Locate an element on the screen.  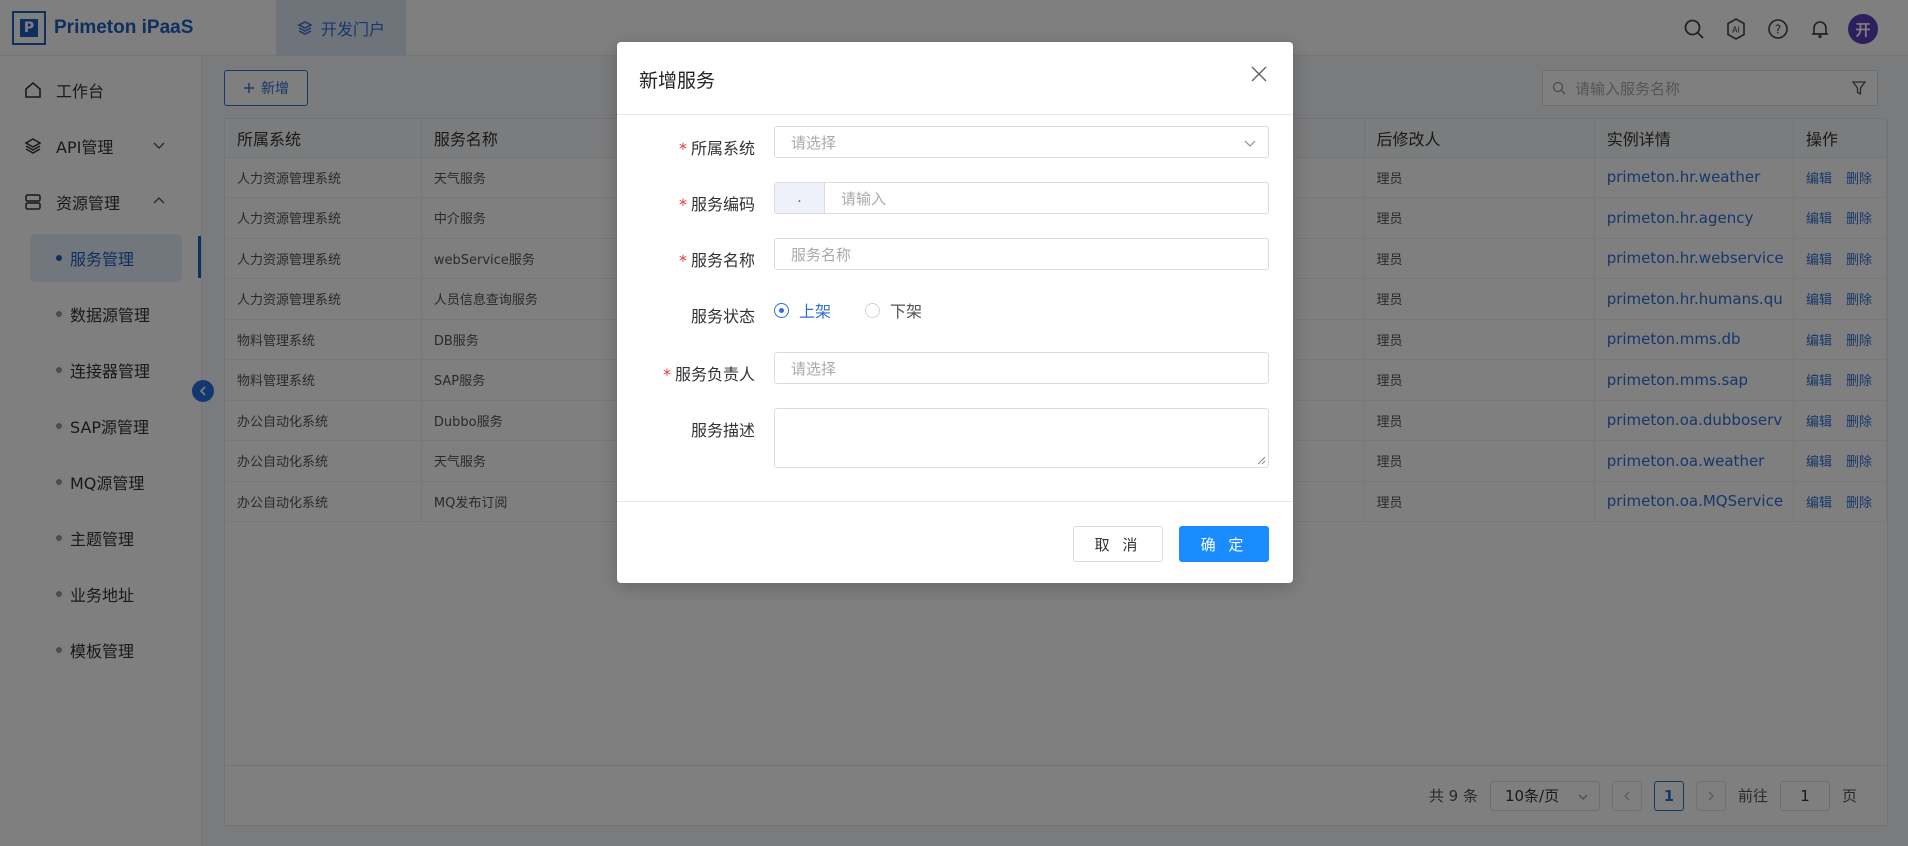
system-placeholder: 请选择 is located at coordinates (814, 142).